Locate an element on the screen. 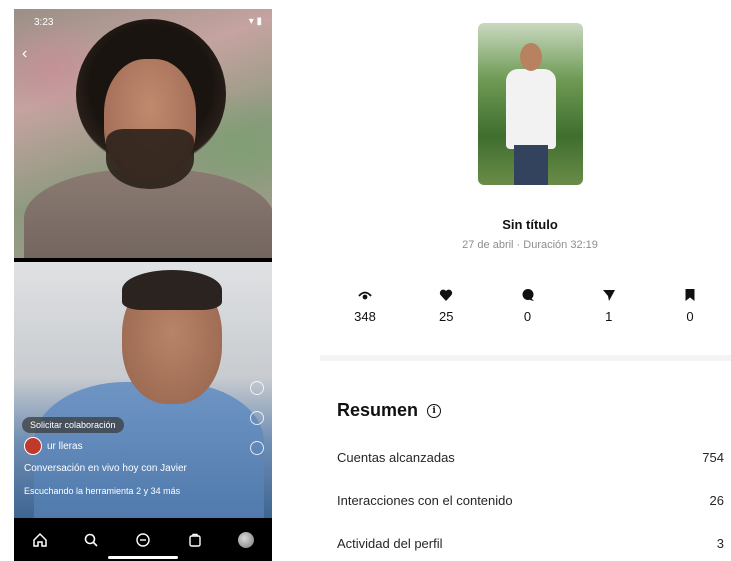 The height and width of the screenshot is (561, 731). profile-avatar is located at coordinates (246, 540).